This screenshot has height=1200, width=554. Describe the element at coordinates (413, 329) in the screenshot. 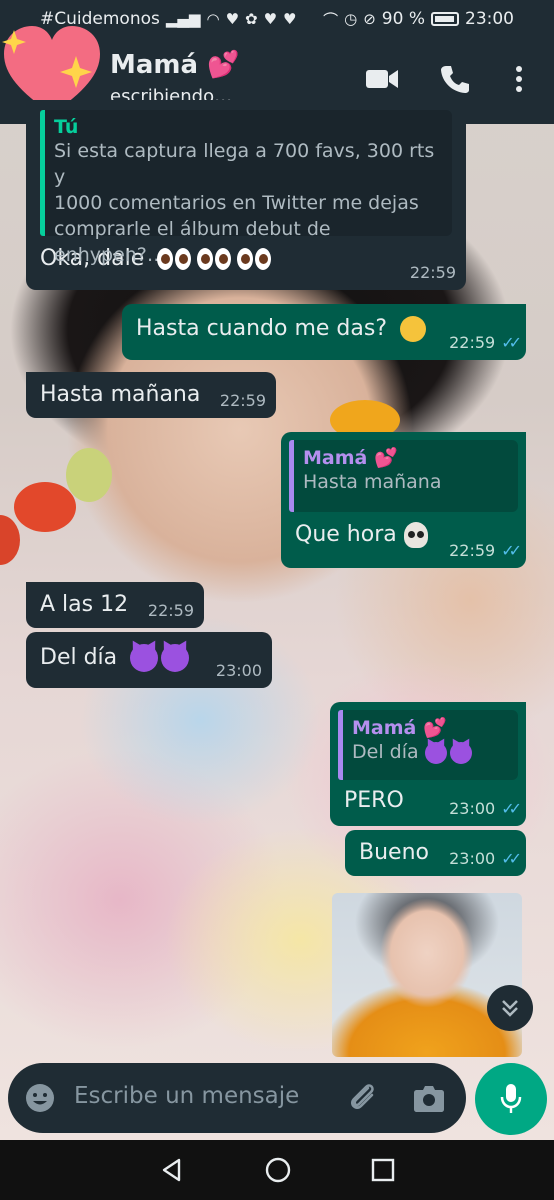

I see `smiling-face-emoji` at that location.